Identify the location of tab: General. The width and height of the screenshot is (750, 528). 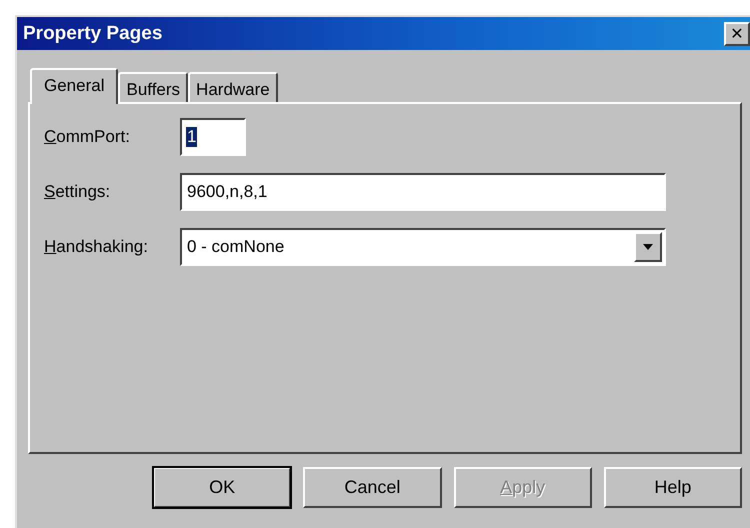
(74, 86).